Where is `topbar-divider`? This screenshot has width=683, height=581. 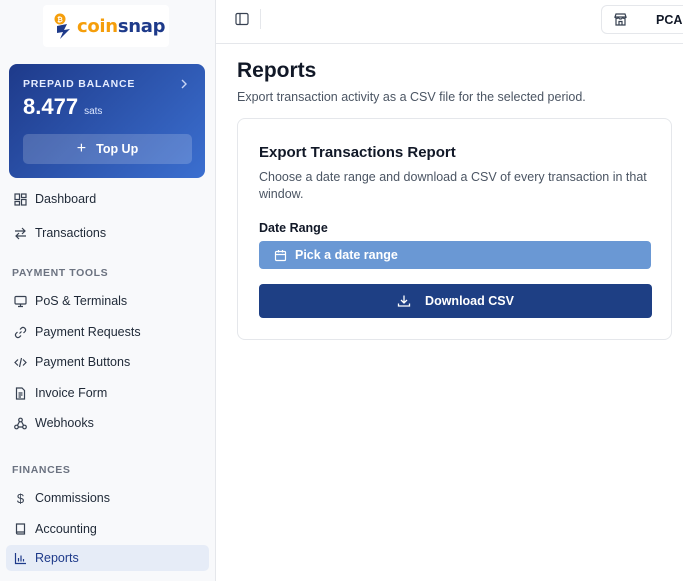 topbar-divider is located at coordinates (260, 19).